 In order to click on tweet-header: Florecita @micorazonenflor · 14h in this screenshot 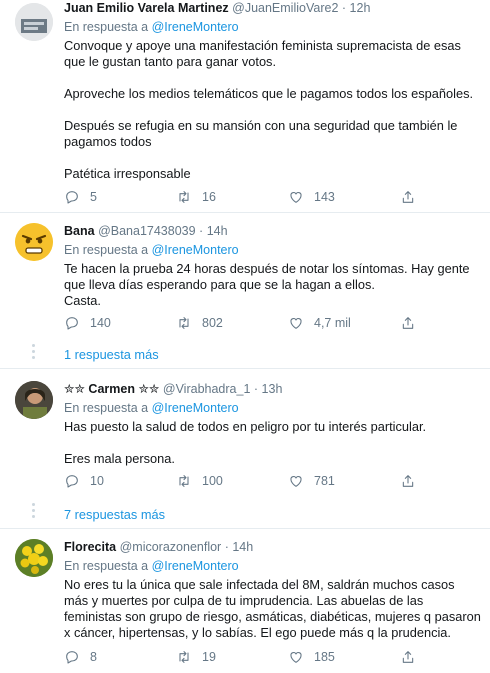, I will do `click(273, 547)`.